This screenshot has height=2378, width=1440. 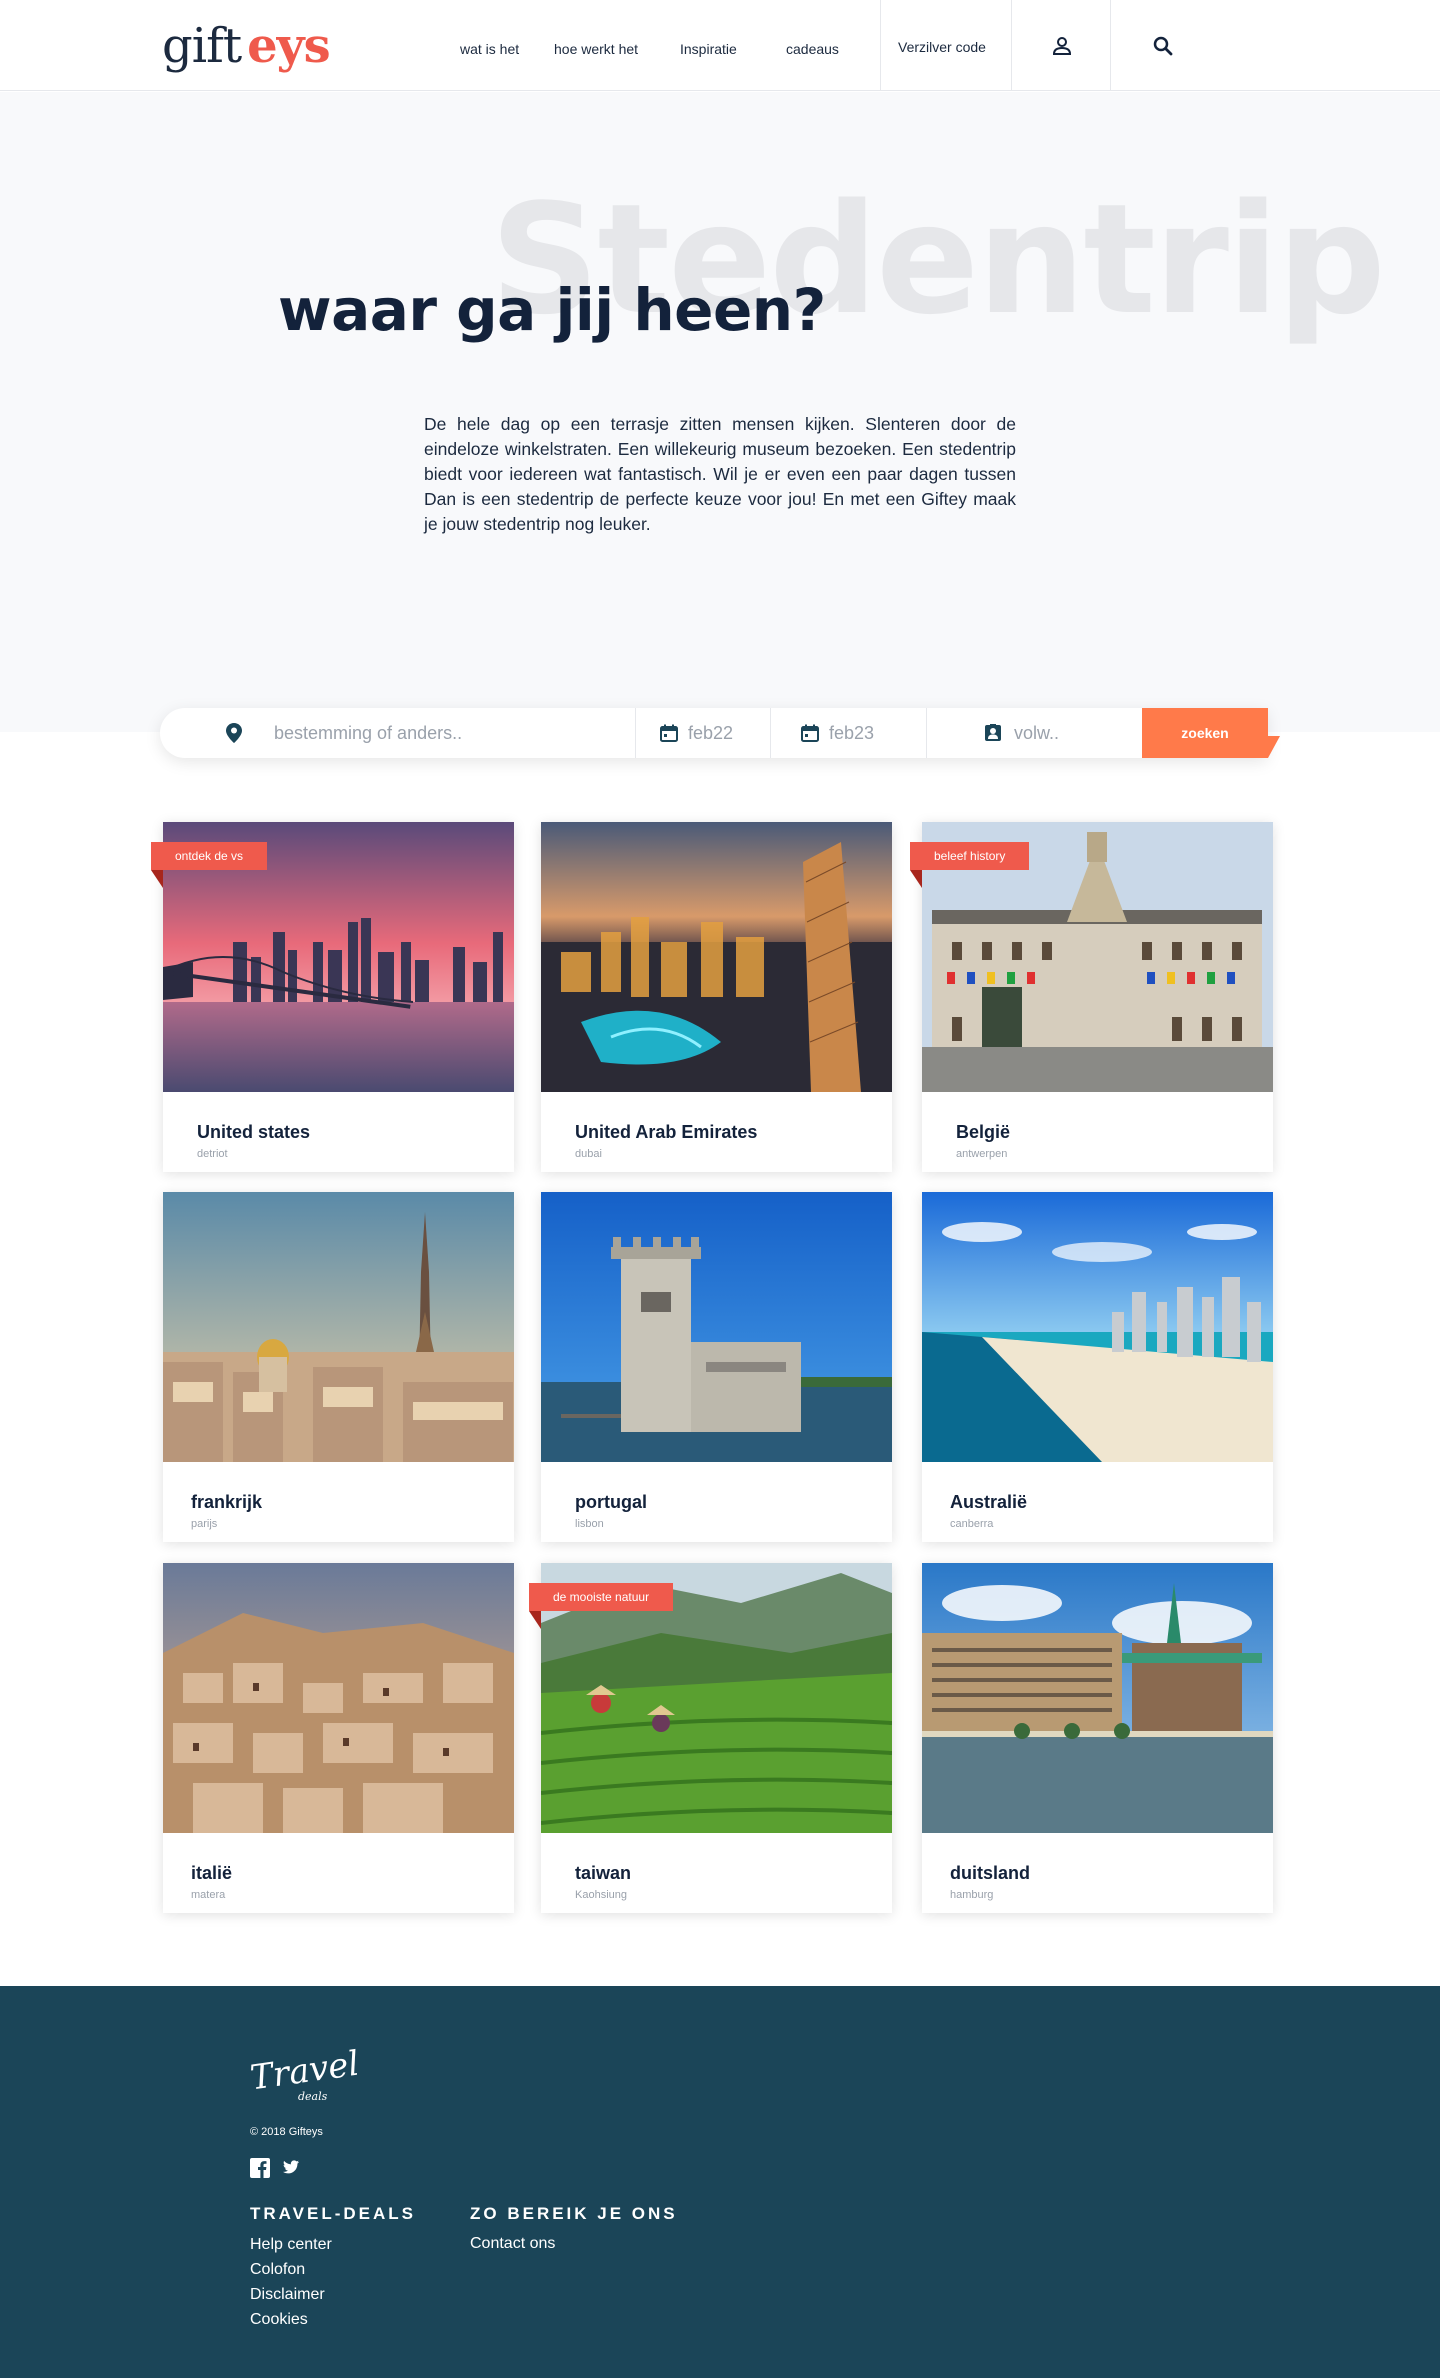 I want to click on logo-part-eys: eys, so click(x=288, y=46).